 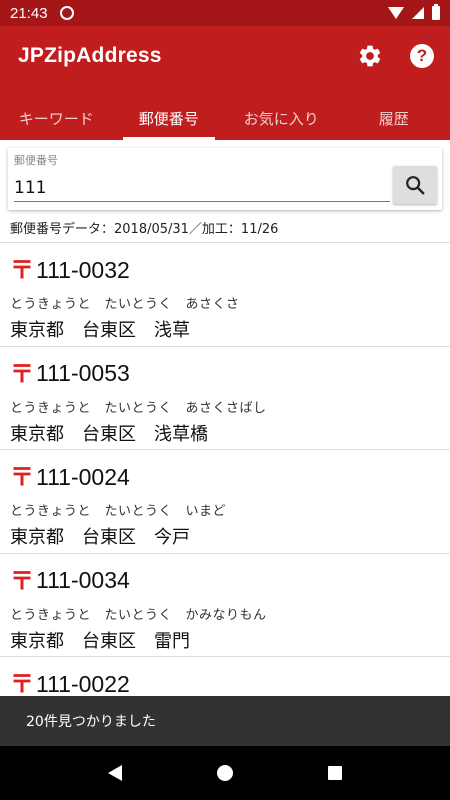 What do you see at coordinates (370, 56) in the screenshot?
I see `gear-icon` at bounding box center [370, 56].